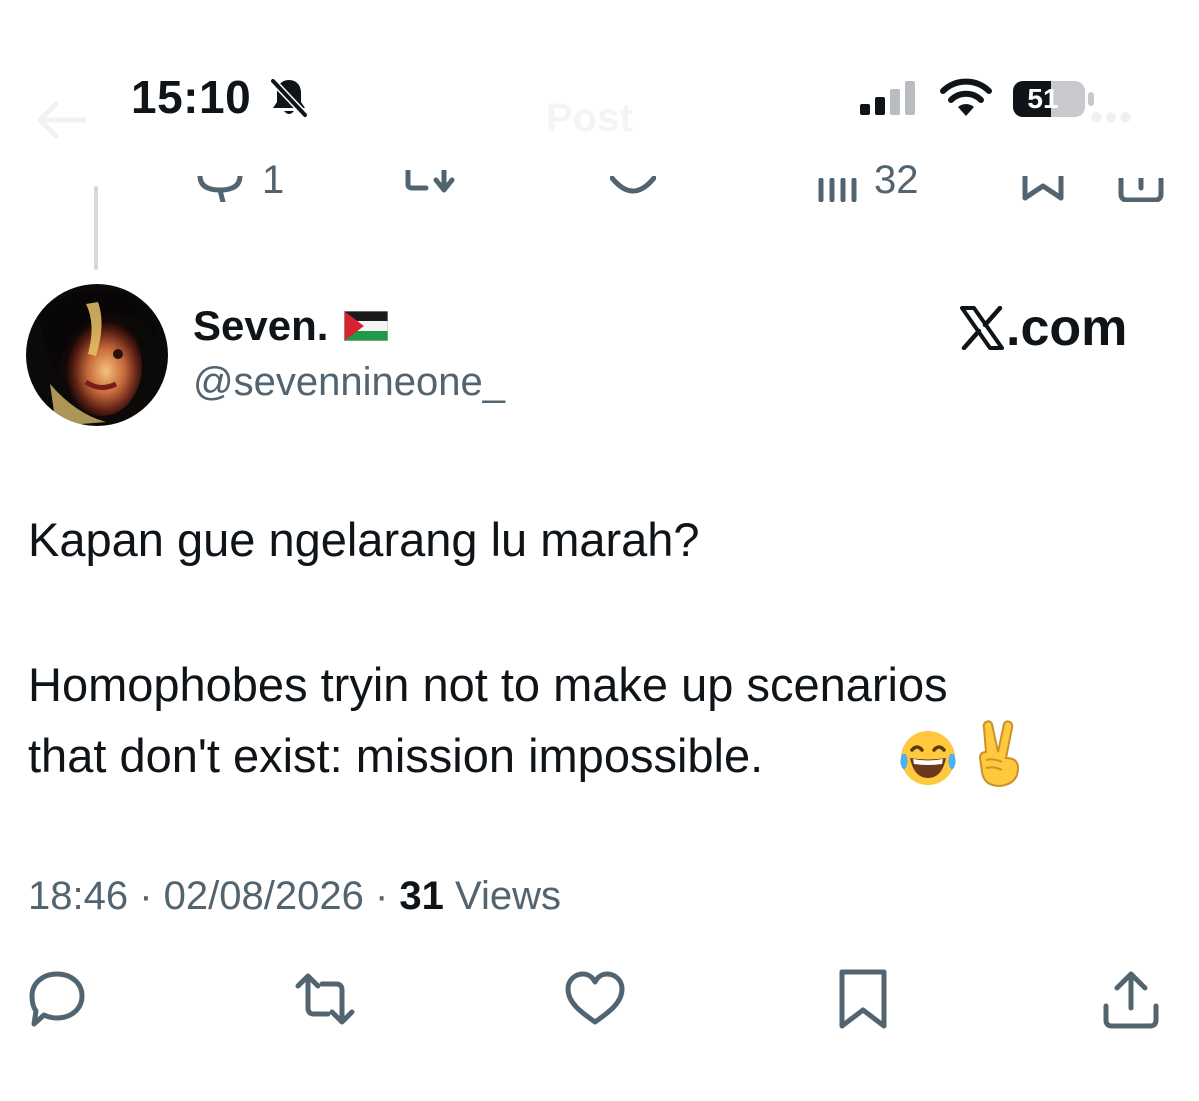  I want to click on display-name: Seven., so click(260, 326).